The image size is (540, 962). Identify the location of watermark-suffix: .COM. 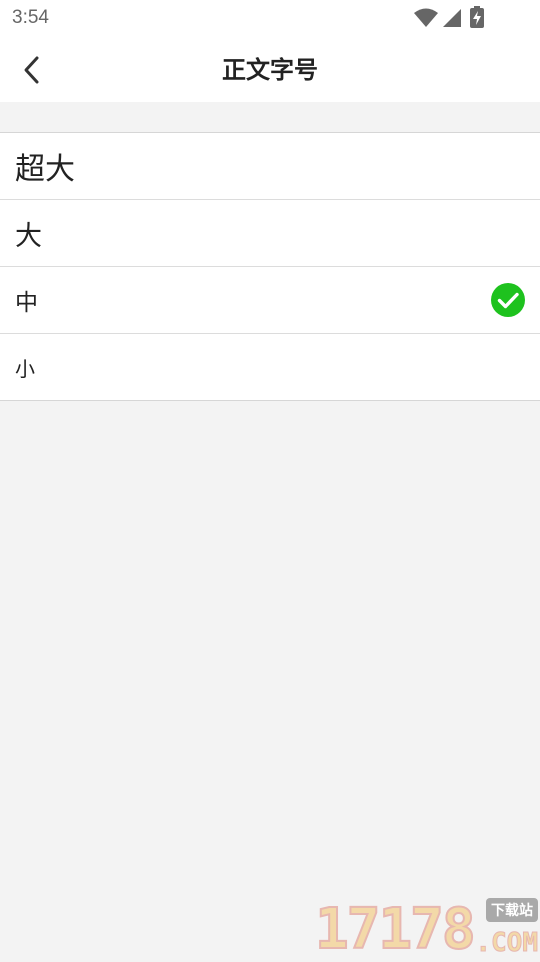
(507, 943).